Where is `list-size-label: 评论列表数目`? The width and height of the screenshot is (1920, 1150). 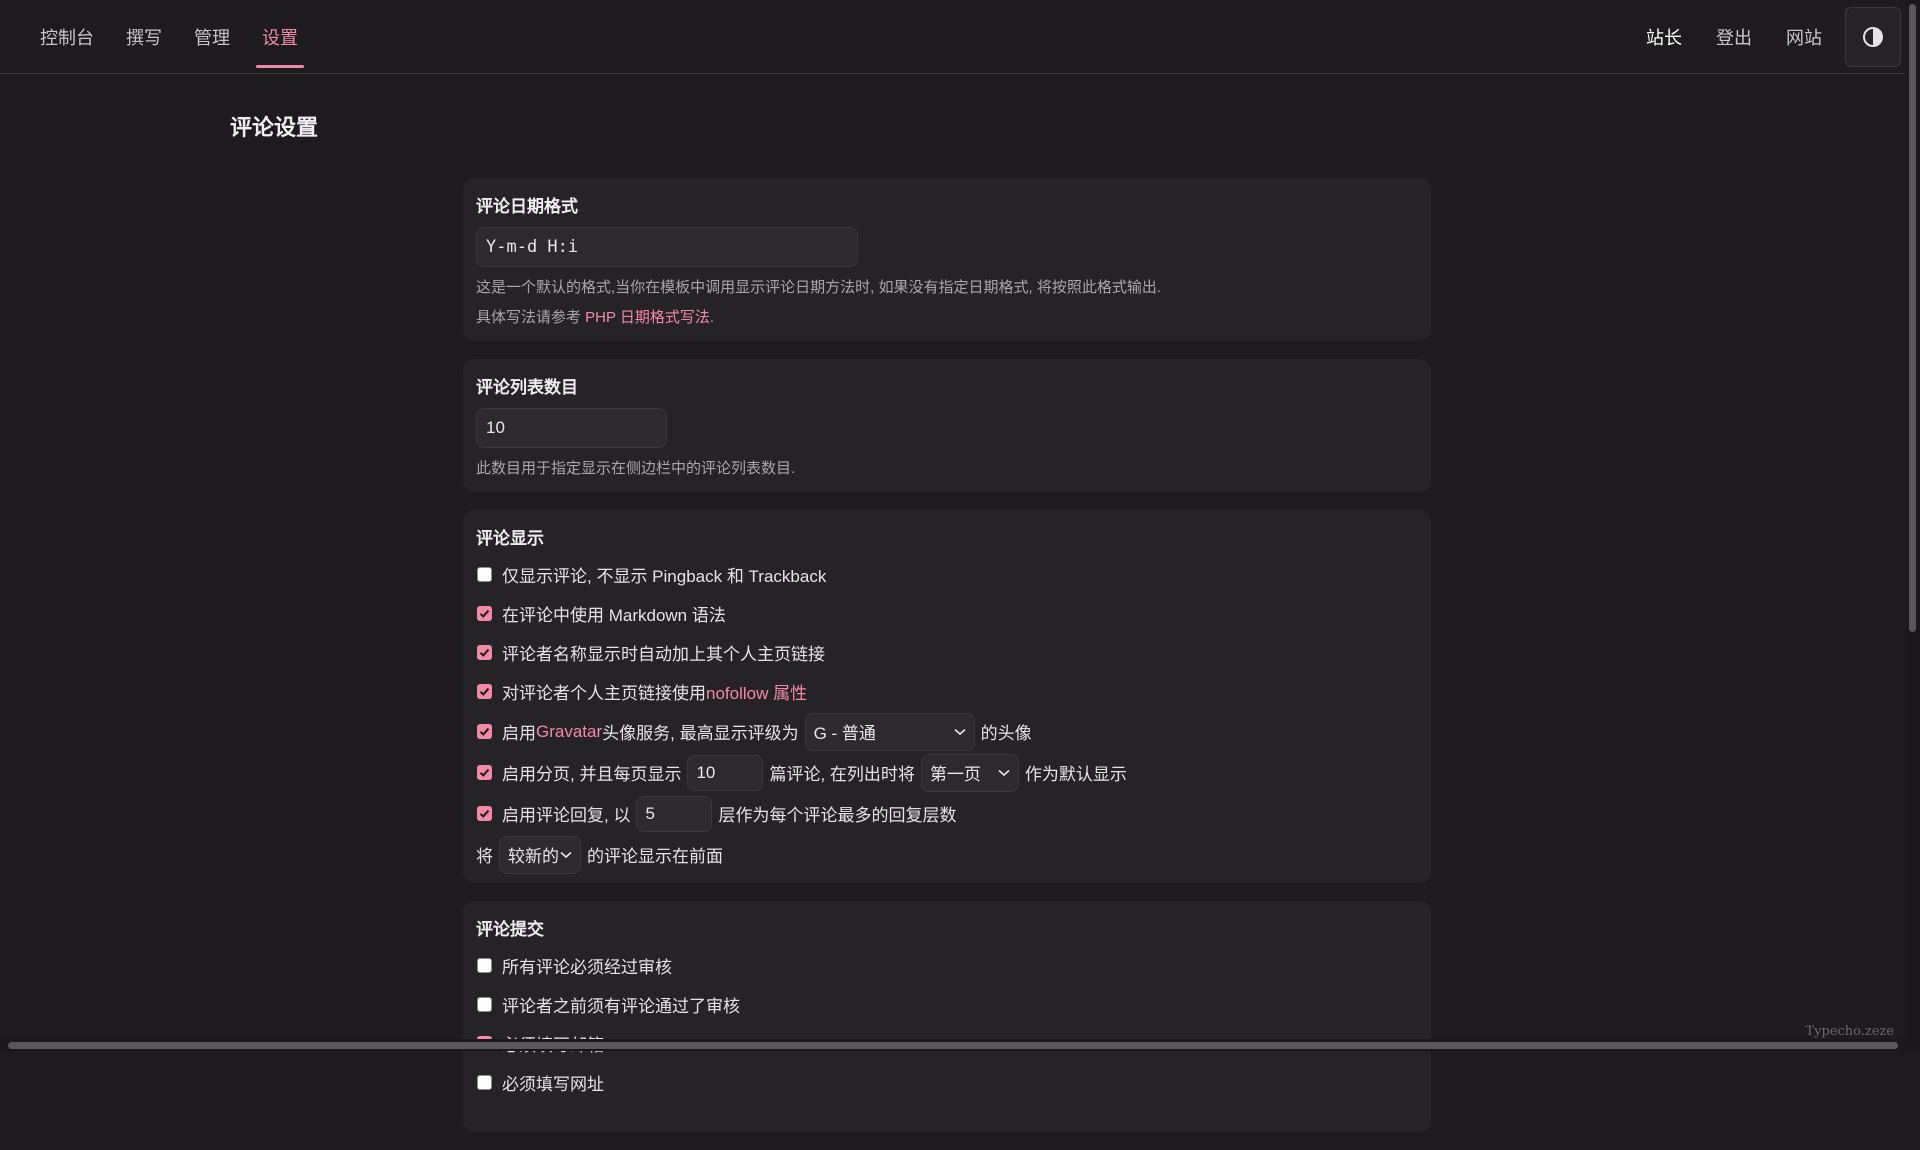 list-size-label: 评论列表数目 is located at coordinates (527, 387).